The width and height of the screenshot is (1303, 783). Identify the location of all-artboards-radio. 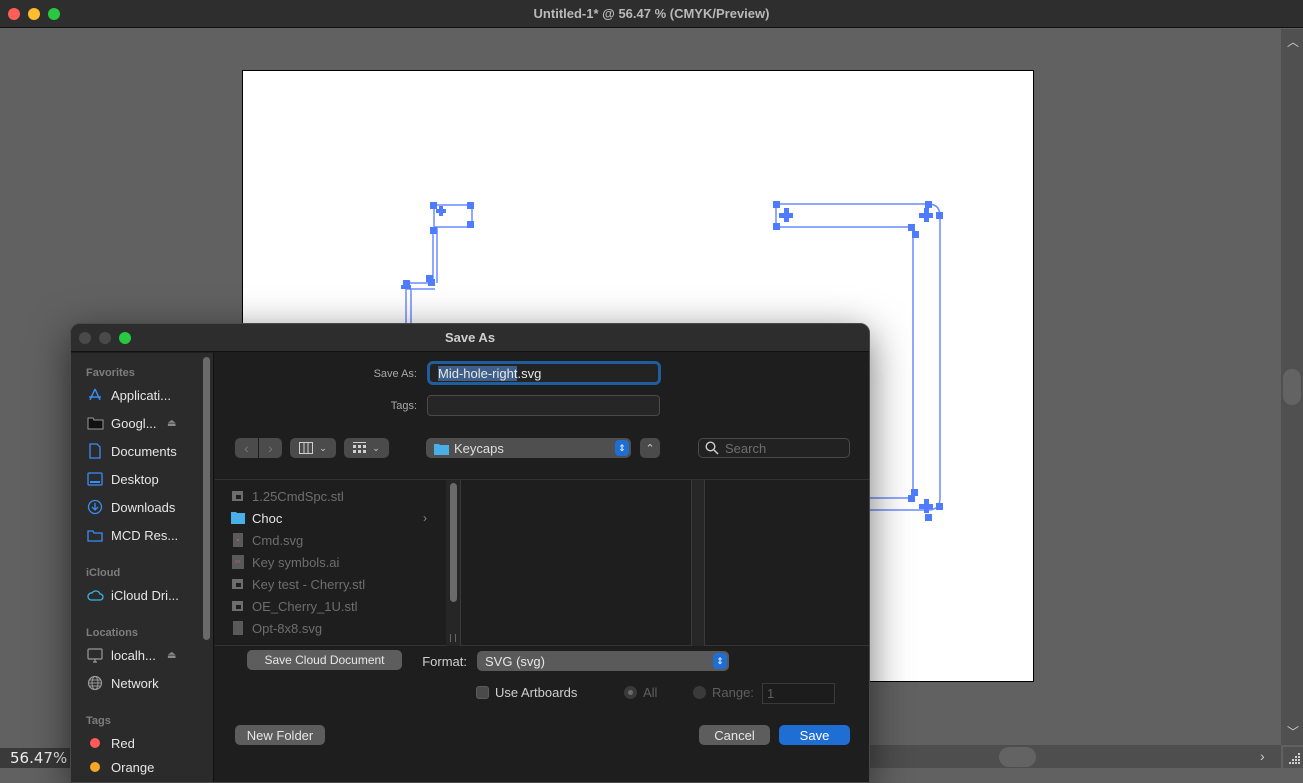
(630, 692).